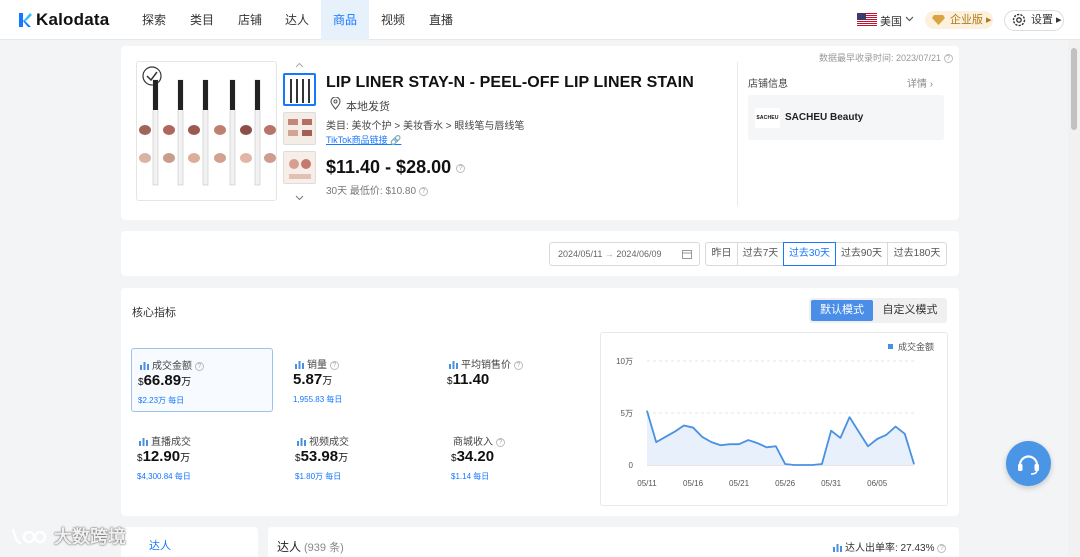 The width and height of the screenshot is (1080, 557). Describe the element at coordinates (693, 483) in the screenshot. I see `x-tick-label: 05/16` at that location.